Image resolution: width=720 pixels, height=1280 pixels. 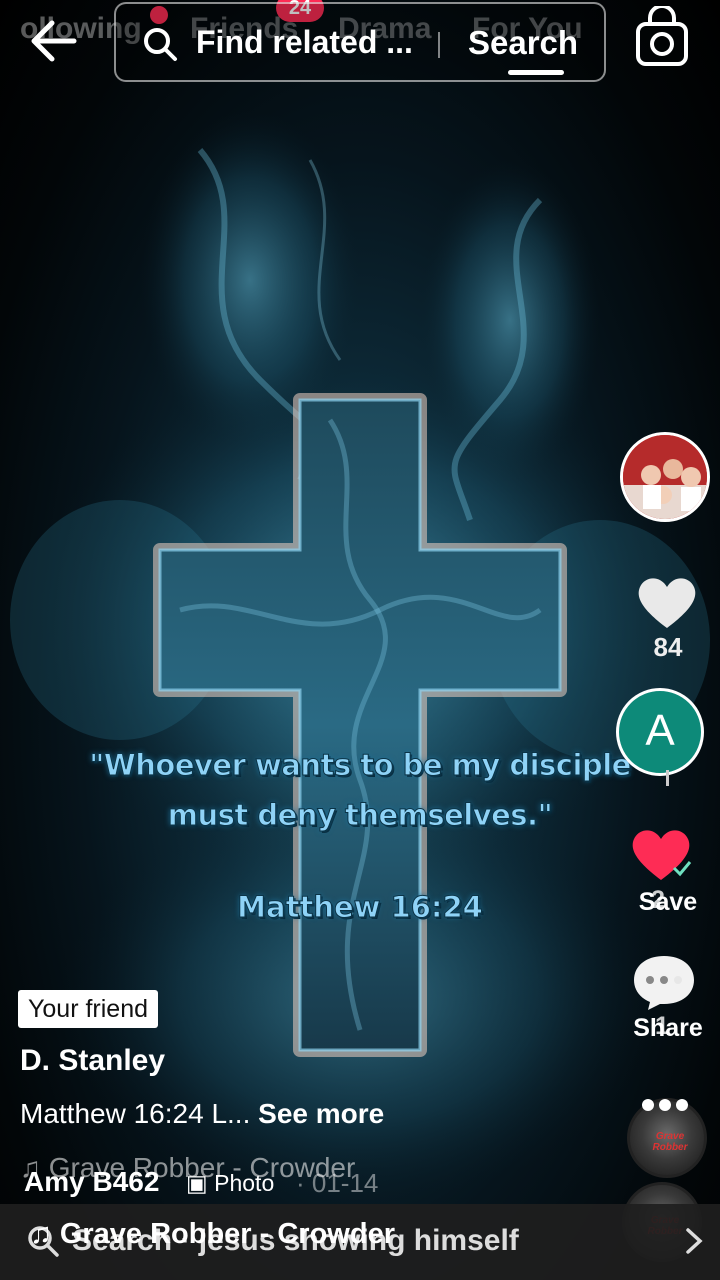 What do you see at coordinates (658, 900) in the screenshot?
I see `save-count: 2` at bounding box center [658, 900].